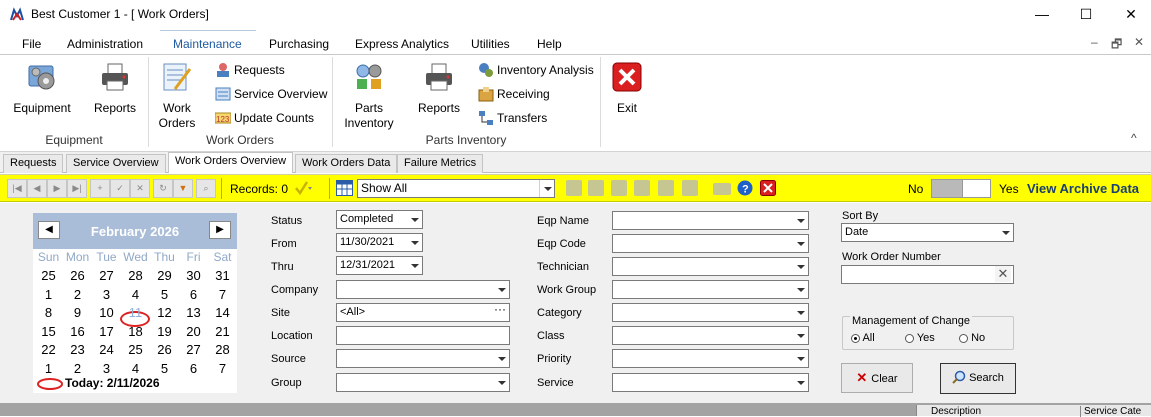 The height and width of the screenshot is (417, 1151). I want to click on moc-yes-radio: Yes, so click(920, 338).